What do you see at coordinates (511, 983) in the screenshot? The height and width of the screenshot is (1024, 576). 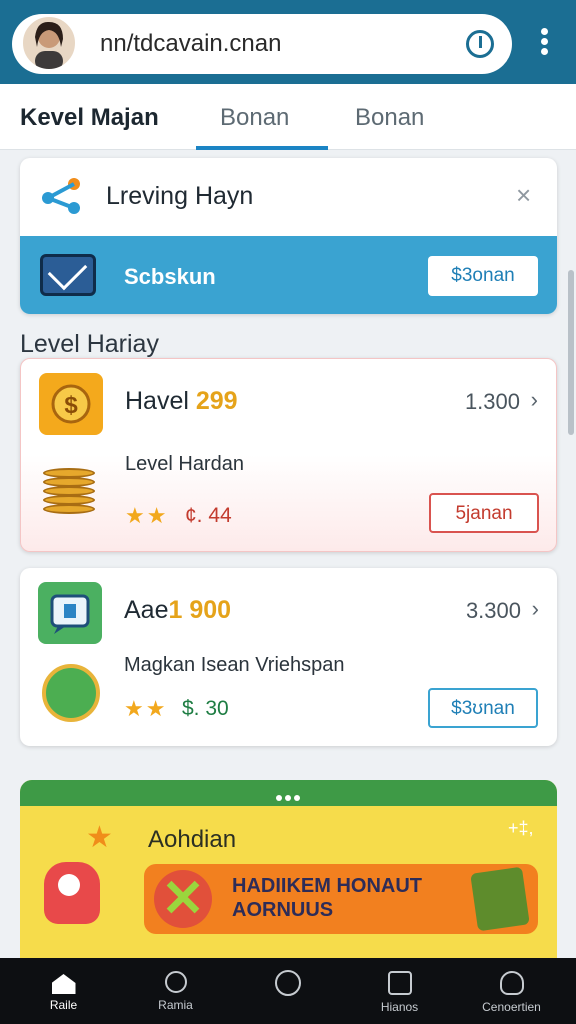 I see `profile-icon` at bounding box center [511, 983].